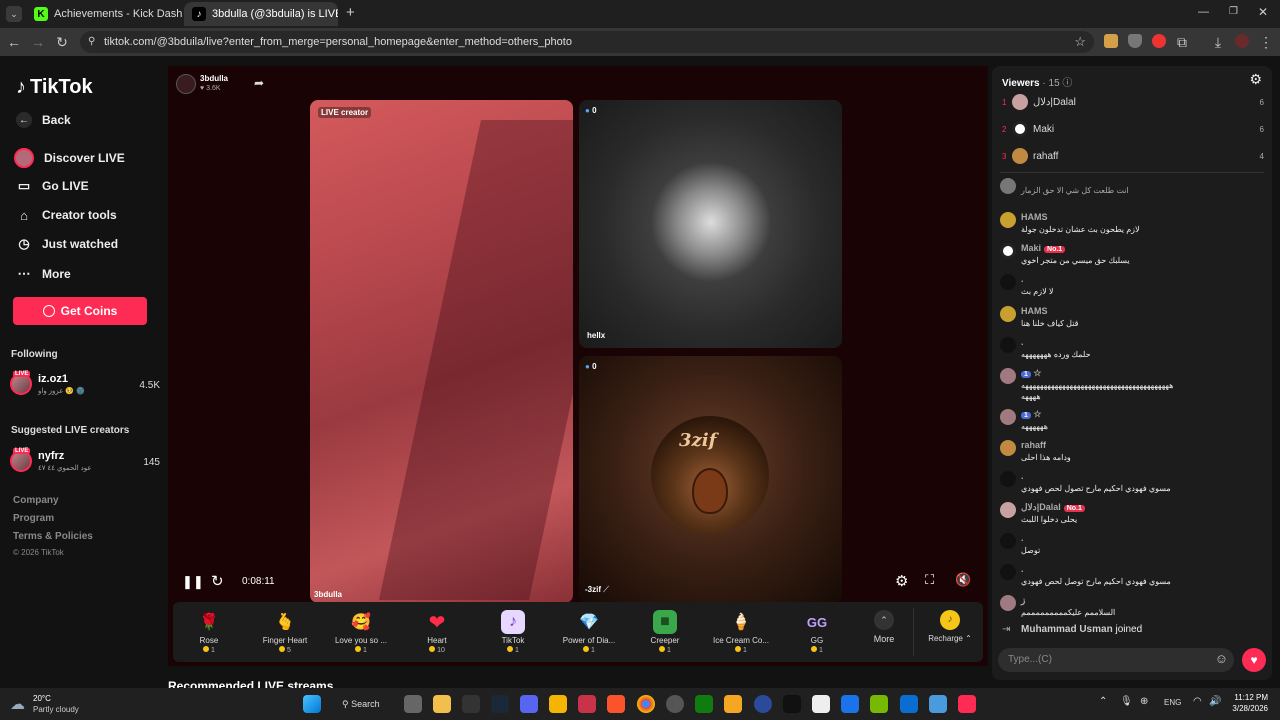 The width and height of the screenshot is (1280, 720). What do you see at coordinates (646, 704) in the screenshot?
I see `chrome-icon` at bounding box center [646, 704].